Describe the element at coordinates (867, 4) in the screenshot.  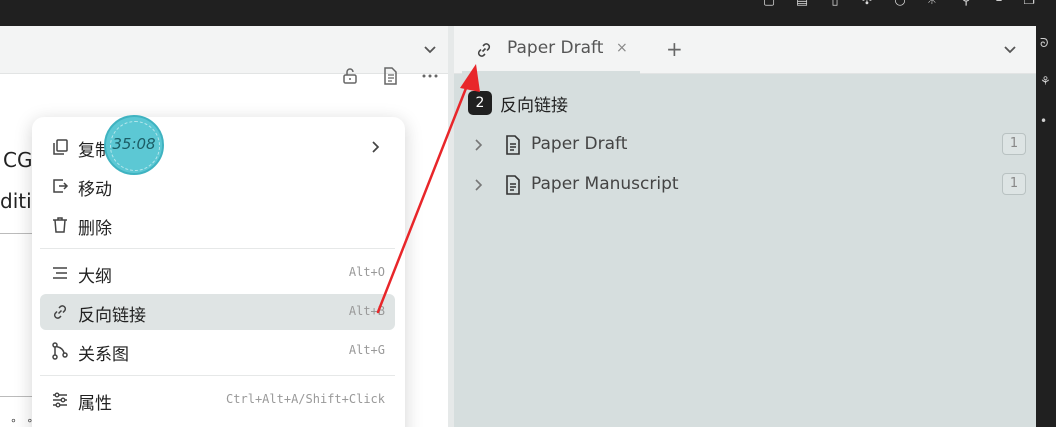
I see `puzzle-icon: ✣` at that location.